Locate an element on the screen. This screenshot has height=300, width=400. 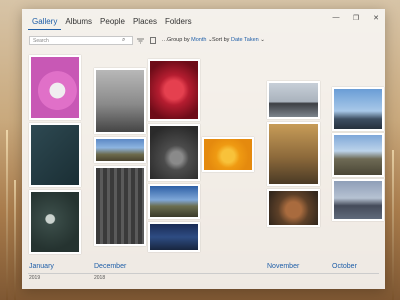
minimize-button: — is located at coordinates (336, 18).